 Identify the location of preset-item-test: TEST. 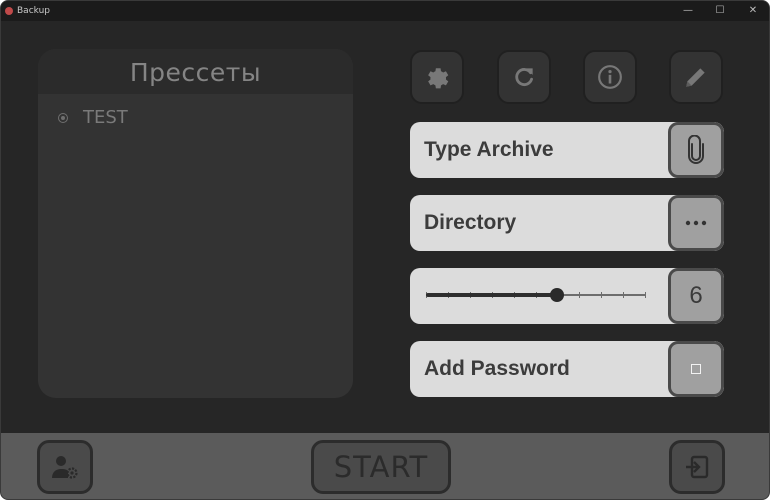
(93, 117).